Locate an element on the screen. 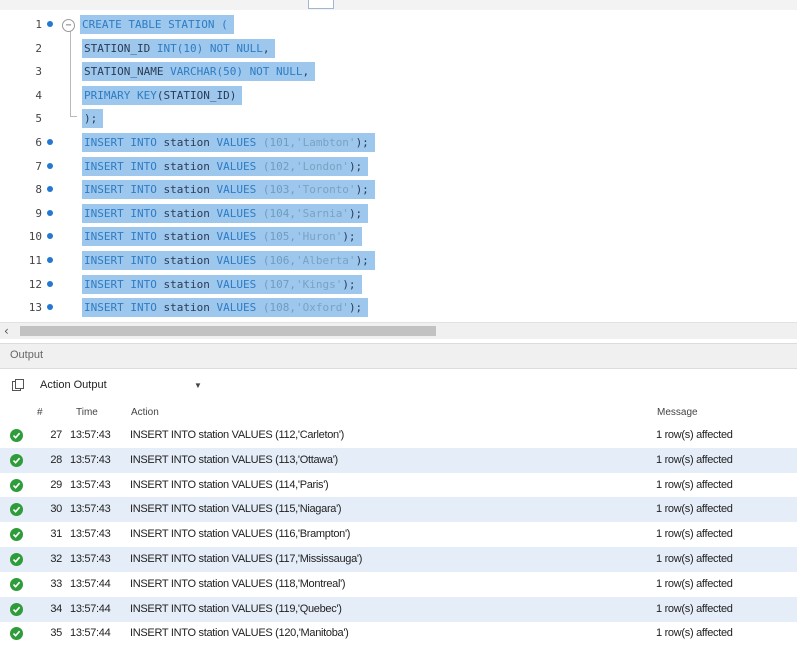  output-type-dropdown: Action Output ▼ is located at coordinates (122, 386).